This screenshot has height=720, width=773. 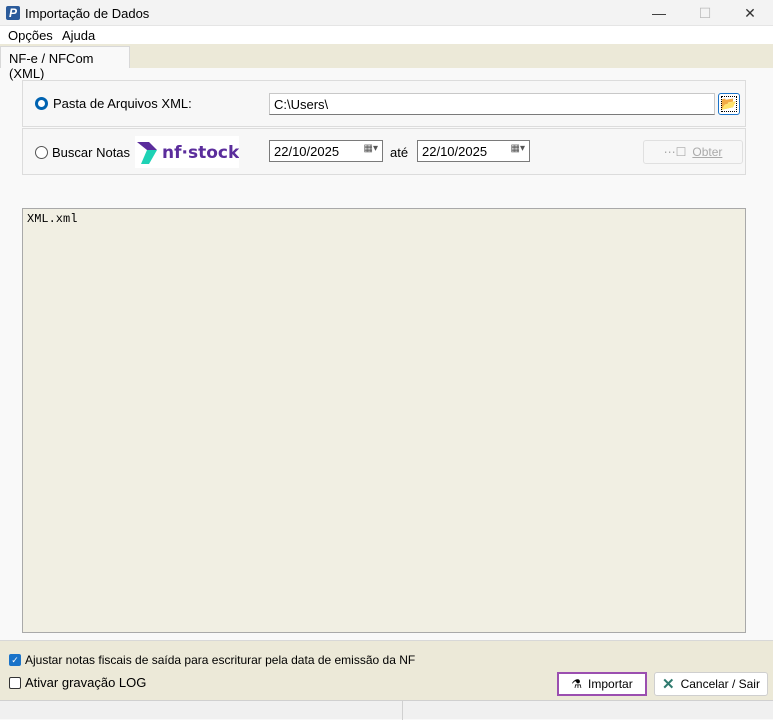 I want to click on import-button: ⚗ Importar, so click(x=602, y=684).